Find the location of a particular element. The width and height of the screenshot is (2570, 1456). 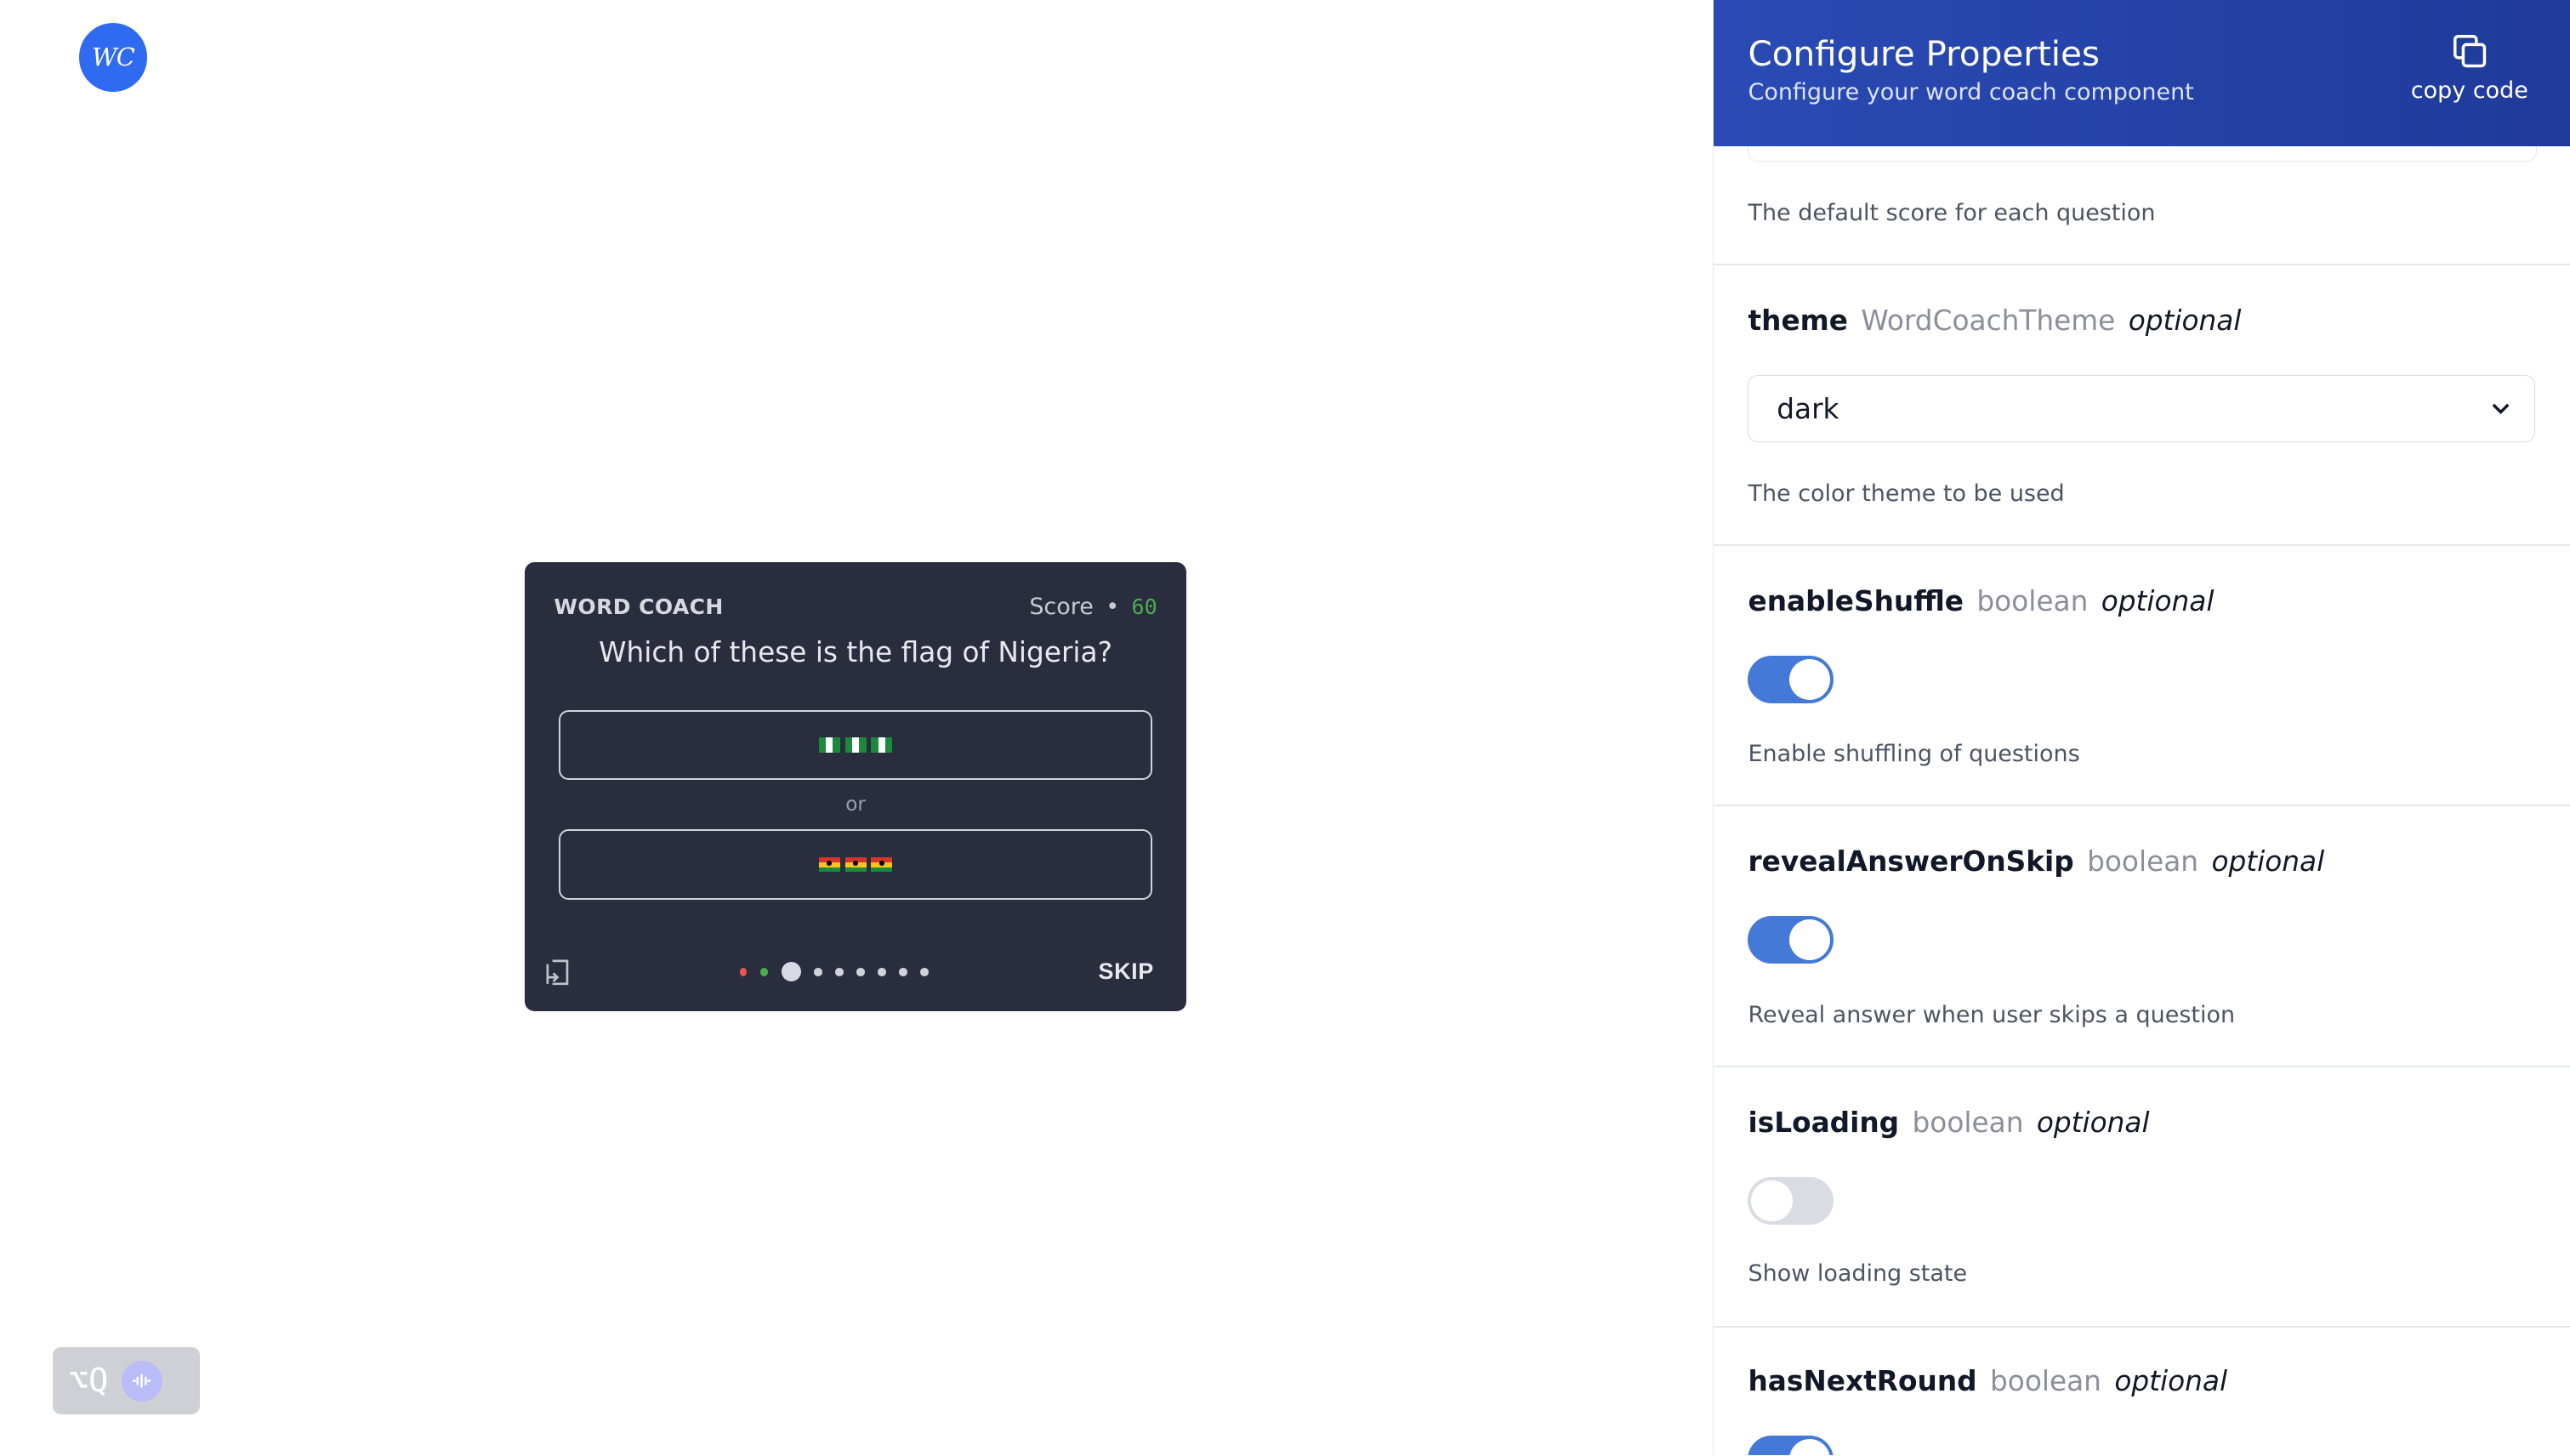

prop-type: WordCoachTheme is located at coordinates (1989, 321).